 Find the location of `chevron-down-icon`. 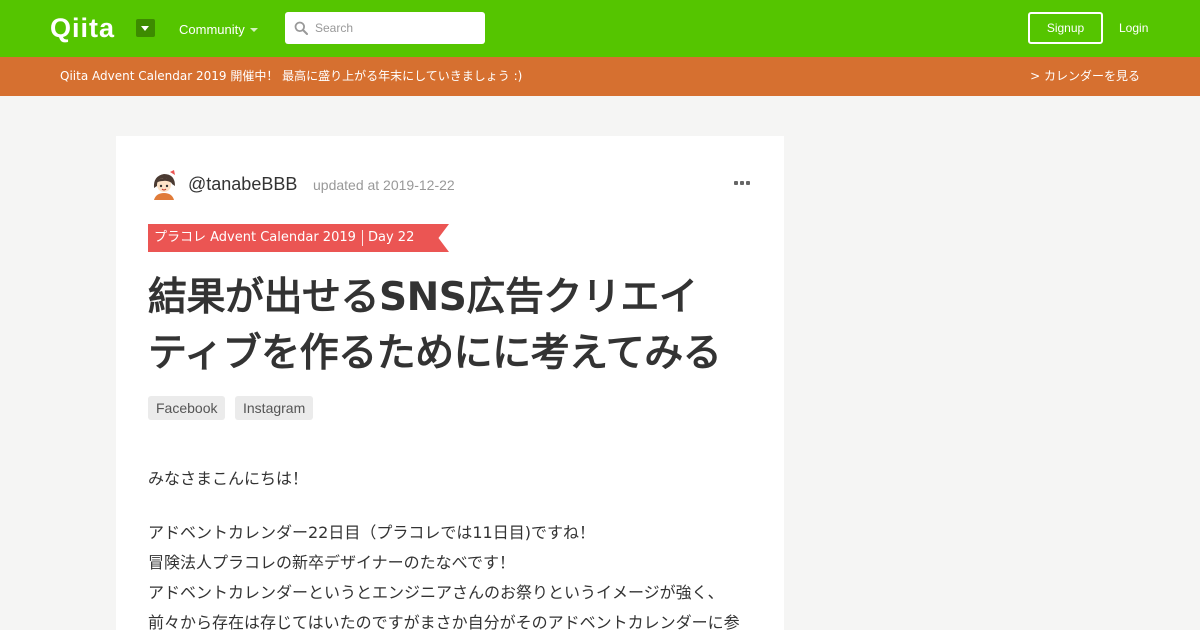

chevron-down-icon is located at coordinates (254, 30).